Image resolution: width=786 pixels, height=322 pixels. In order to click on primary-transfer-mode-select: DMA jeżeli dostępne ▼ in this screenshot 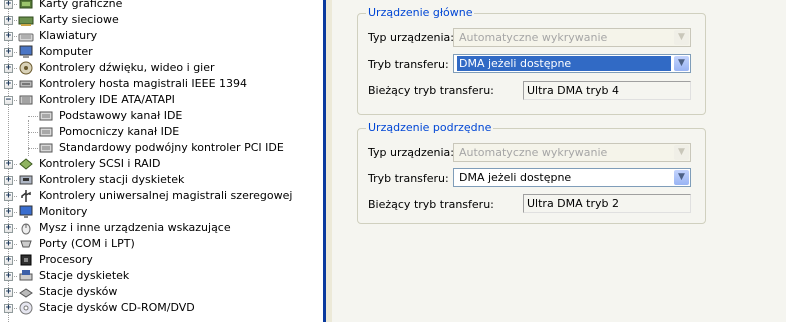, I will do `click(572, 63)`.